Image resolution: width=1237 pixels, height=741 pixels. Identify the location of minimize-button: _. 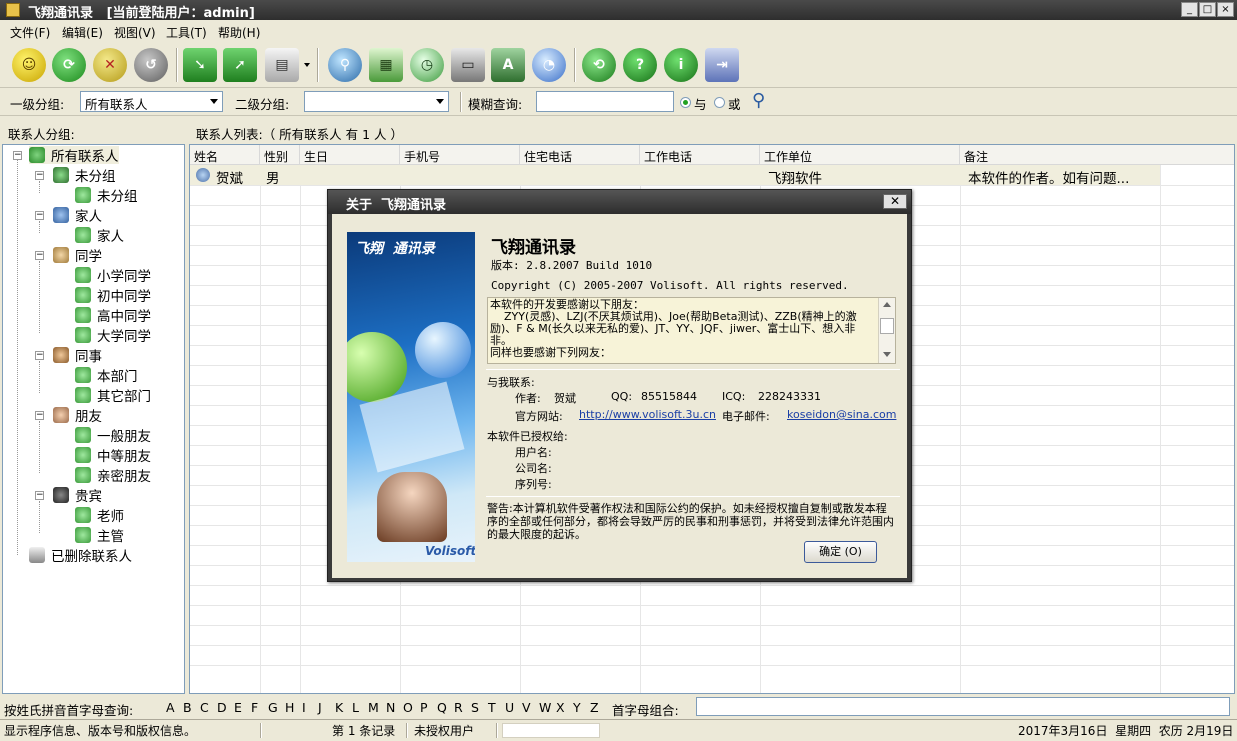
(1189, 9).